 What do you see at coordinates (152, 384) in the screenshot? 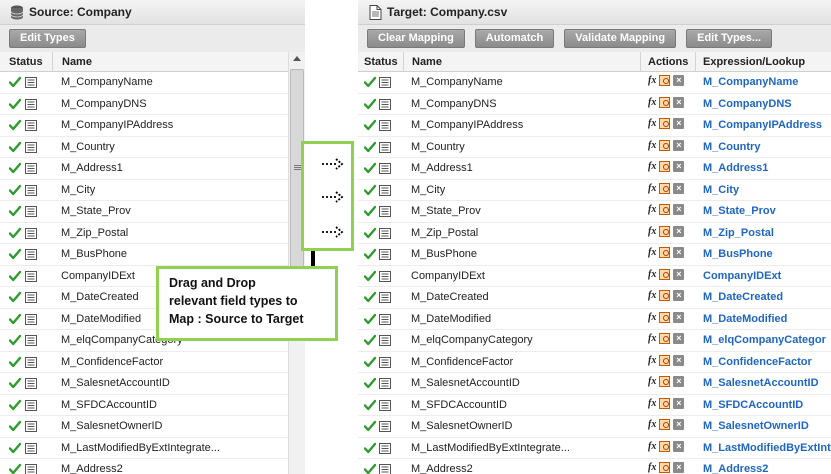
I see `source-field-row: M_SalesnetAccountID` at bounding box center [152, 384].